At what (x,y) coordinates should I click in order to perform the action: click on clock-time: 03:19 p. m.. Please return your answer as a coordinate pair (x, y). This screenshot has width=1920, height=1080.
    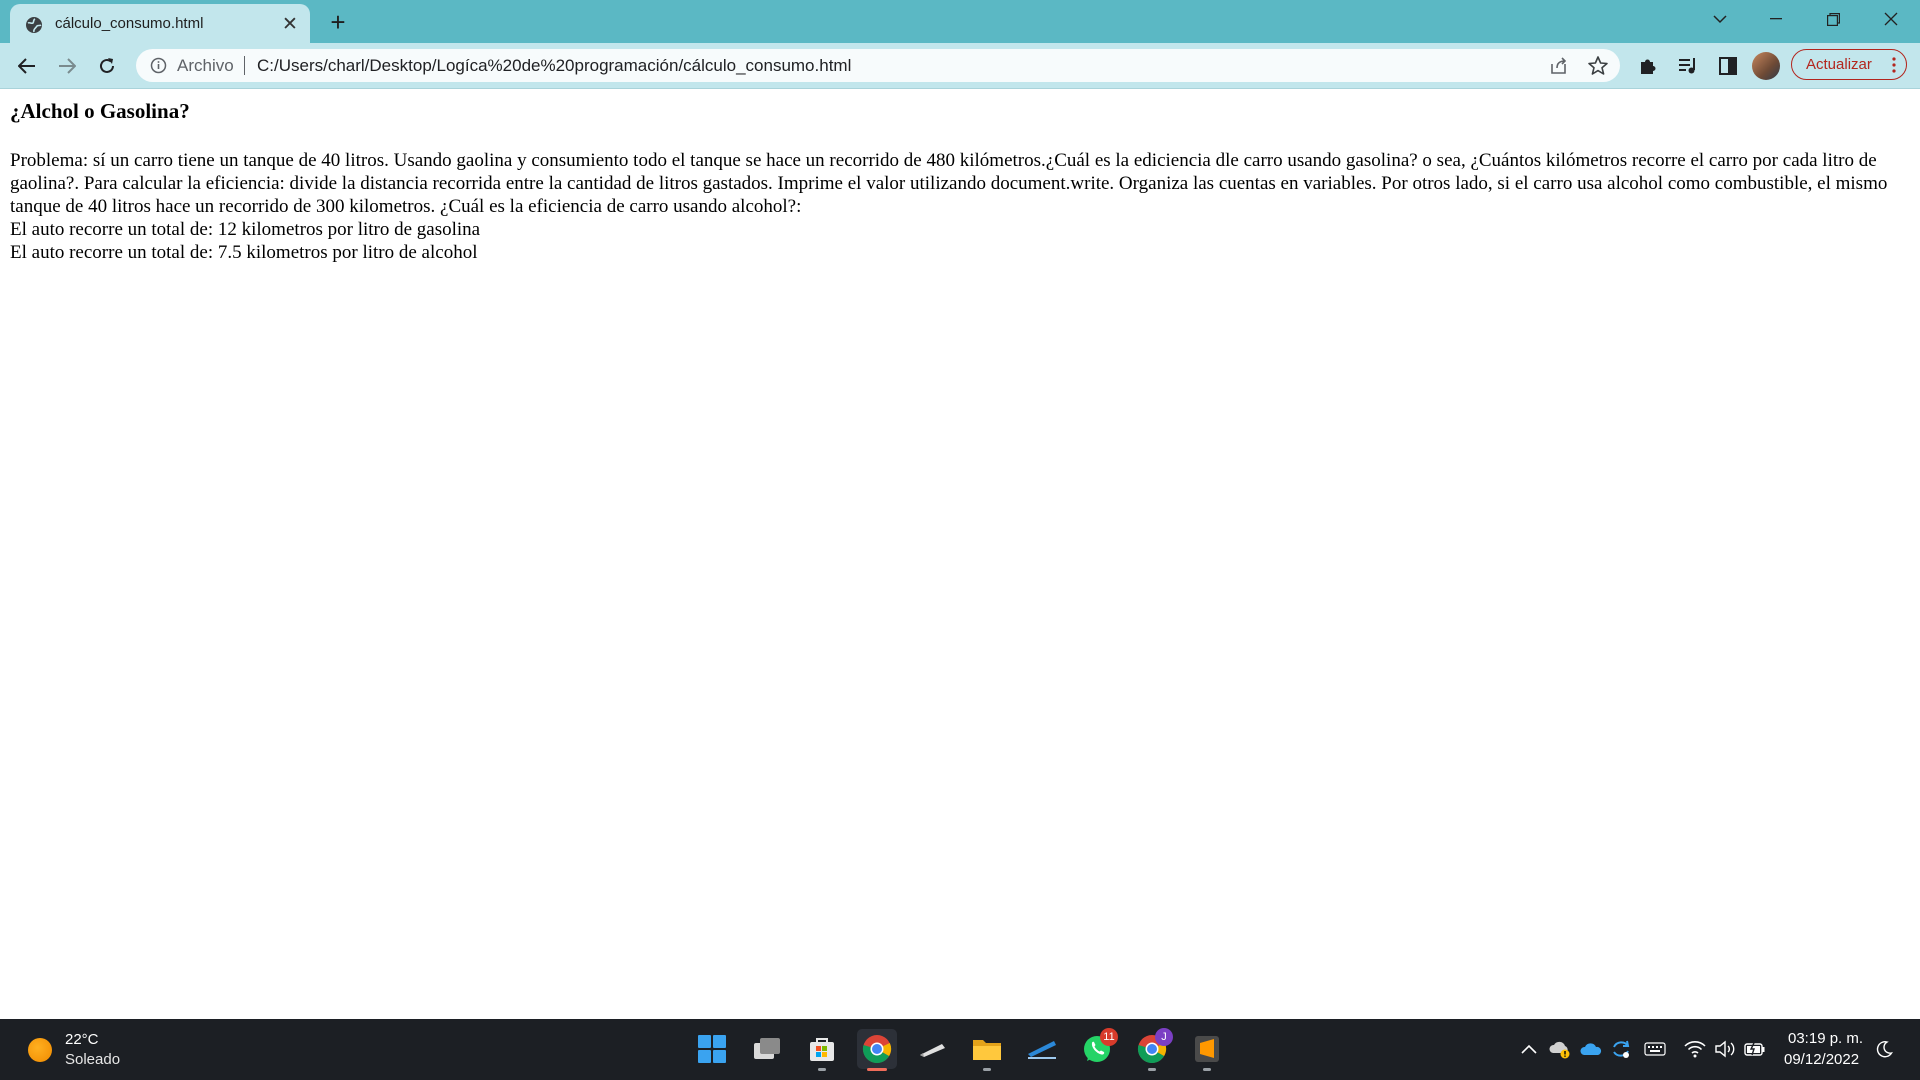
    Looking at the image, I should click on (1825, 1038).